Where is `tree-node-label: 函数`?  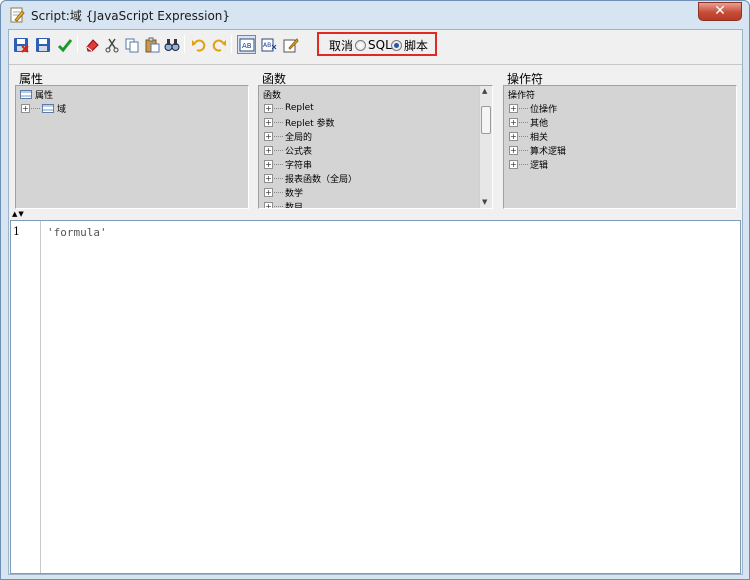 tree-node-label: 函数 is located at coordinates (272, 95).